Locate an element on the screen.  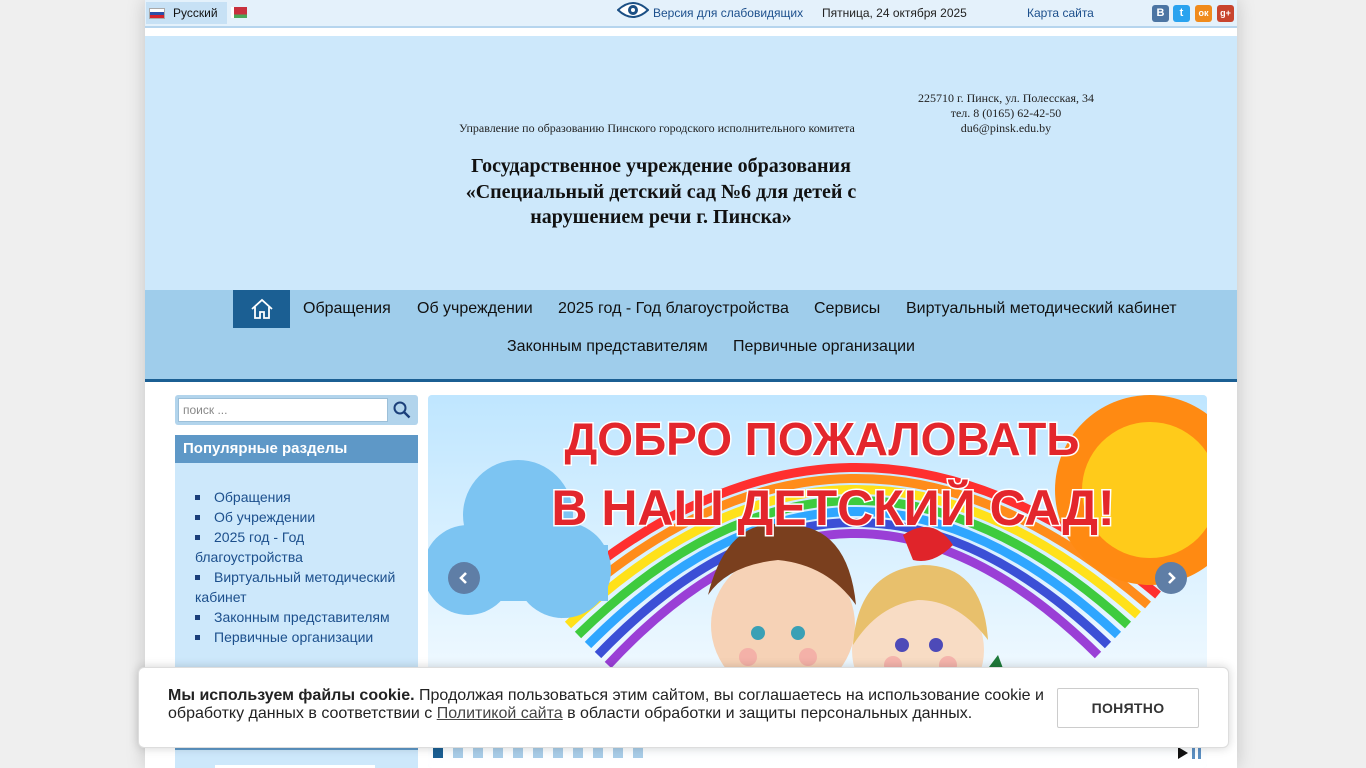
nav-item-legal-representatives: Законным представителям is located at coordinates (607, 347).